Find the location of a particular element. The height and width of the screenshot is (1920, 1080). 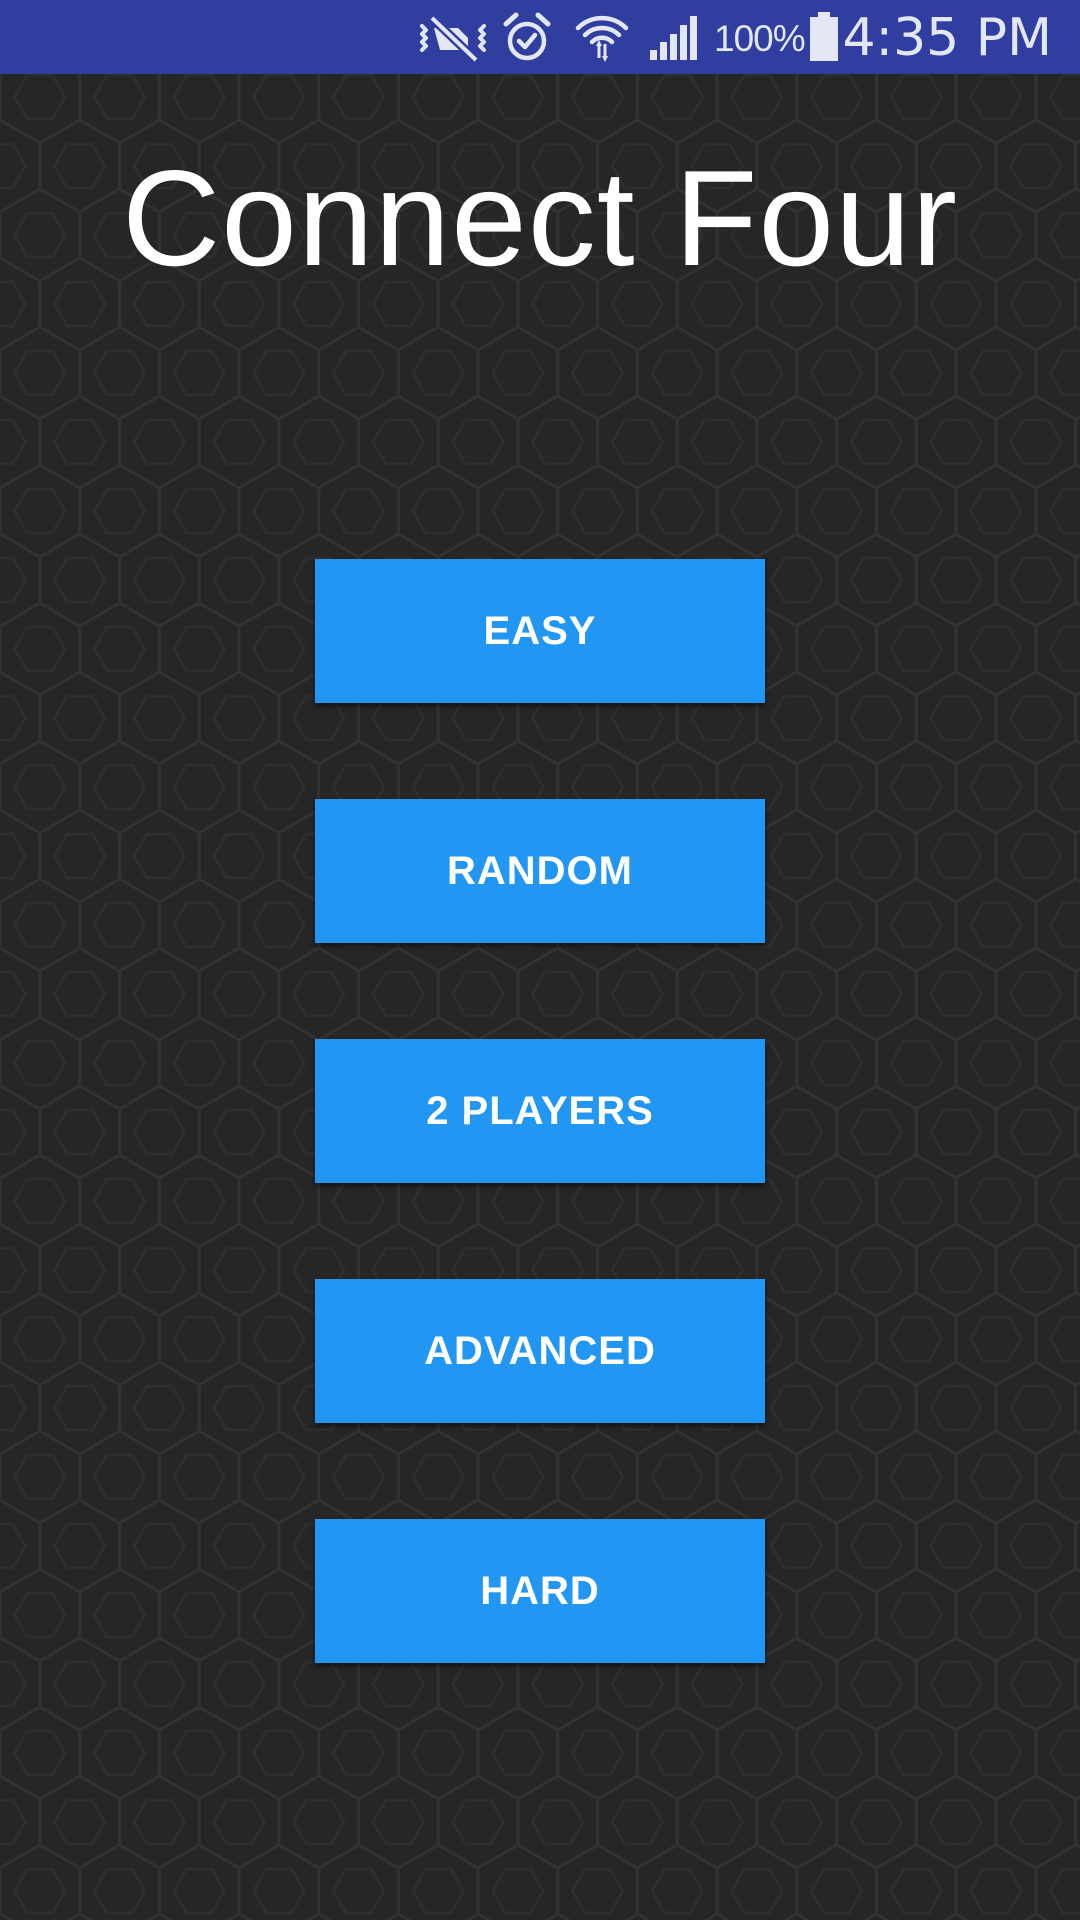

random-button: RANDOM is located at coordinates (540, 871).